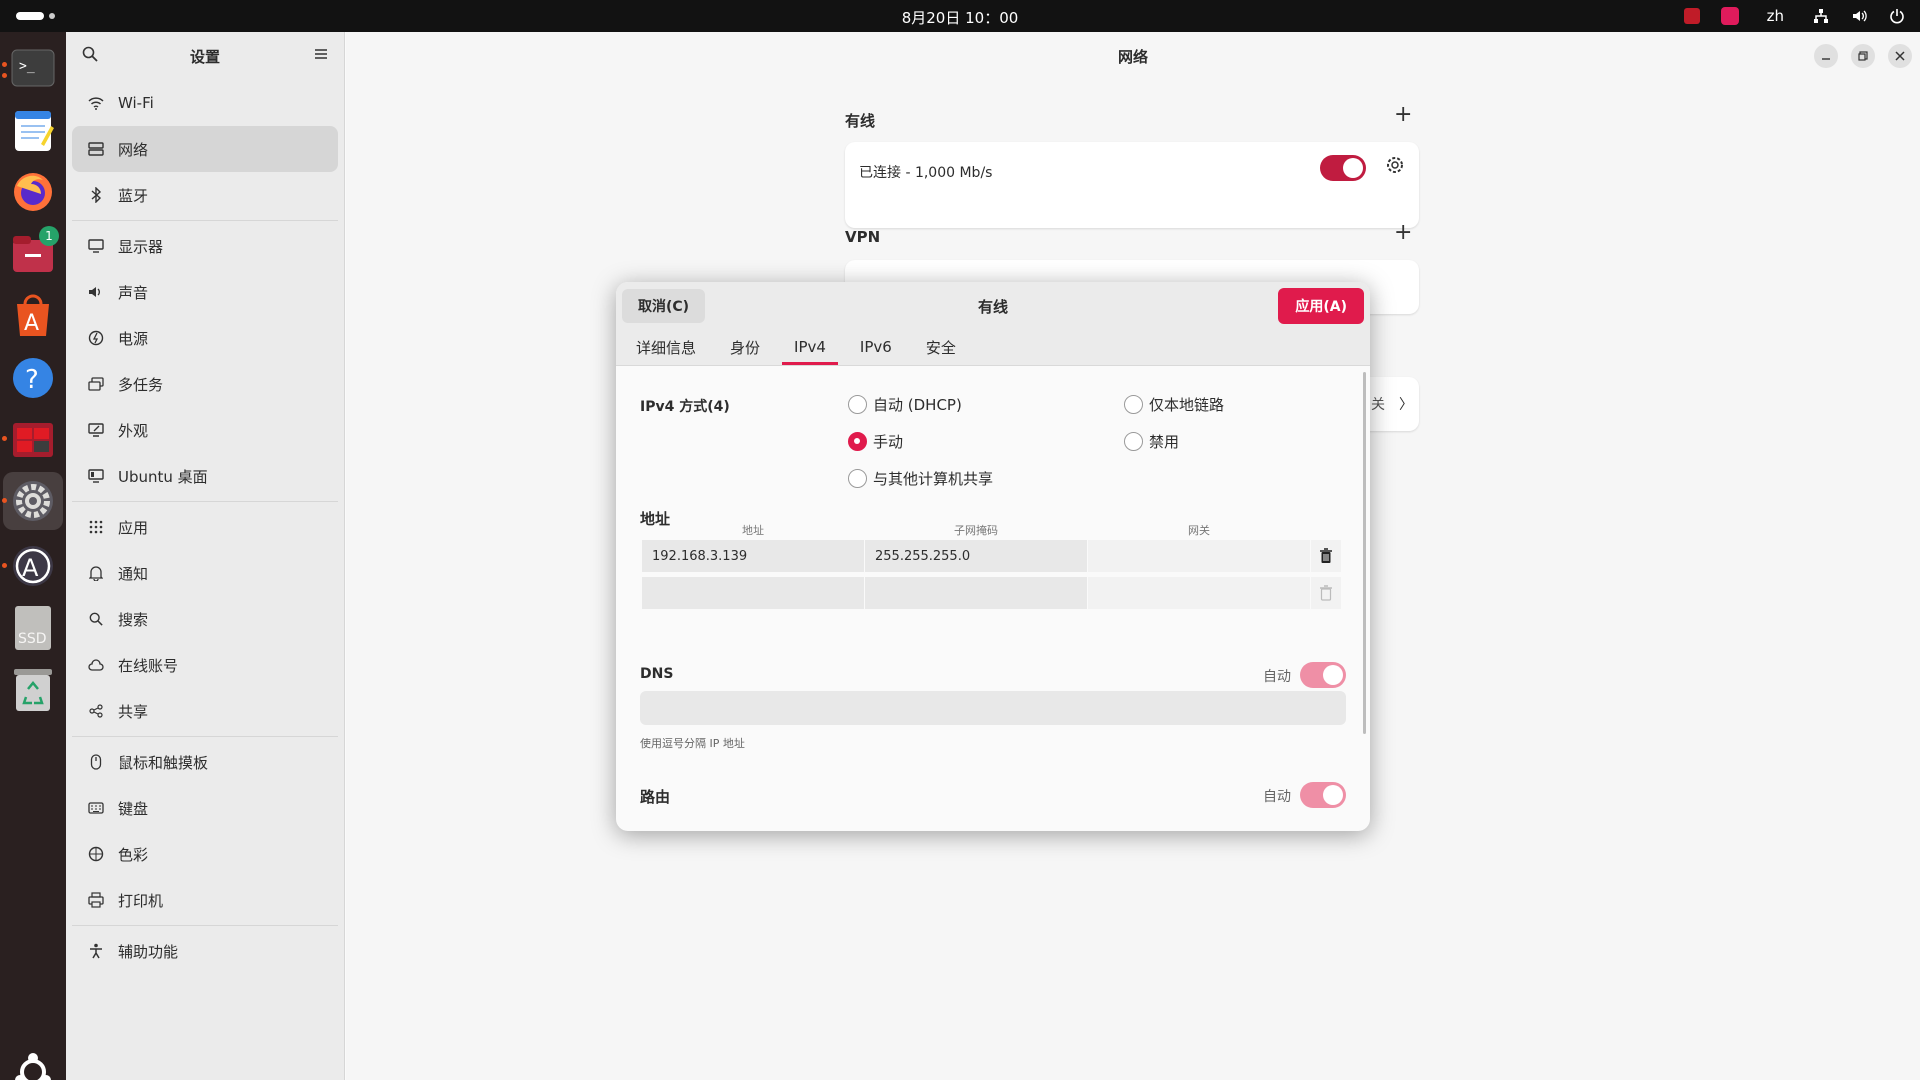 This screenshot has width=1920, height=1080. I want to click on notification-badge: 1, so click(49, 236).